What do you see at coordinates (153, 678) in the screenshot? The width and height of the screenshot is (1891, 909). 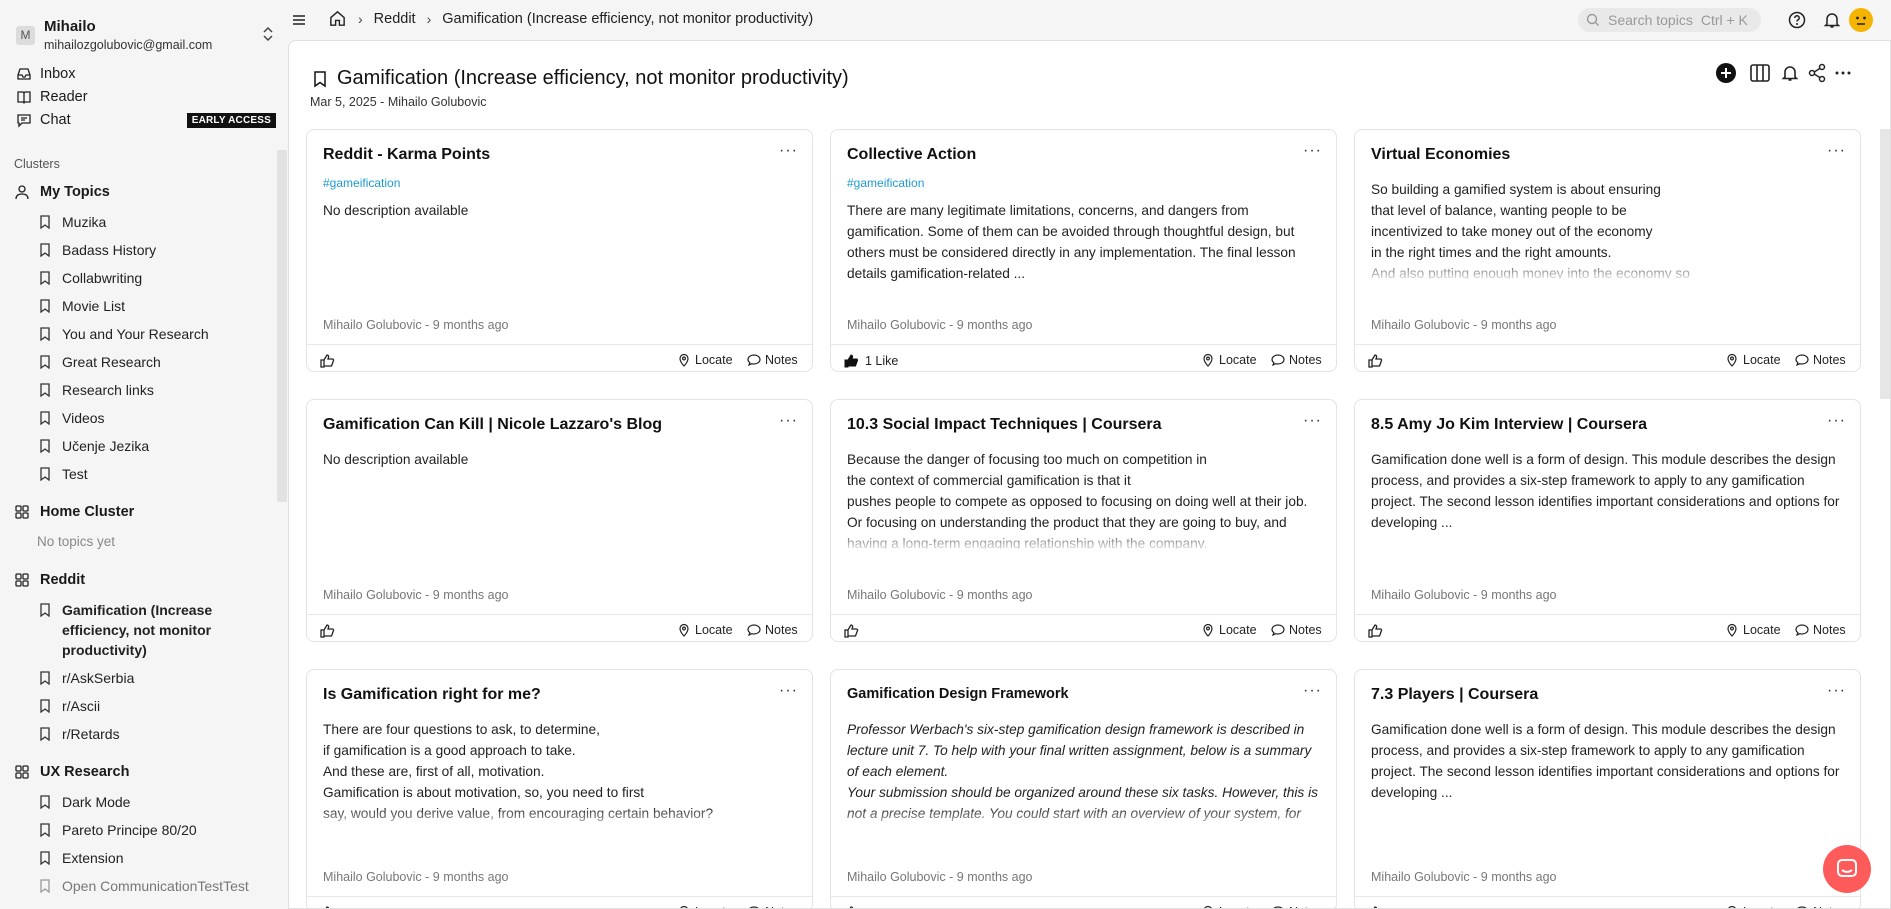 I see `topic-r-askserbia: r/AskSerbia` at bounding box center [153, 678].